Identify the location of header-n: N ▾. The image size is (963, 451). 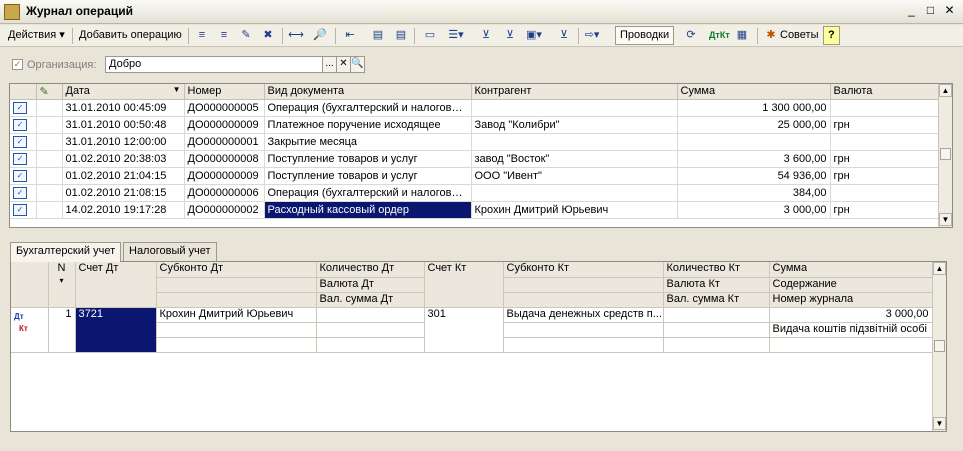
(62, 285).